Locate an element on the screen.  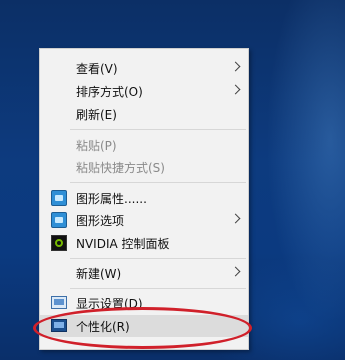
menu-item-nvidia-control-panel: NVIDIA 控制面板 is located at coordinates (144, 243).